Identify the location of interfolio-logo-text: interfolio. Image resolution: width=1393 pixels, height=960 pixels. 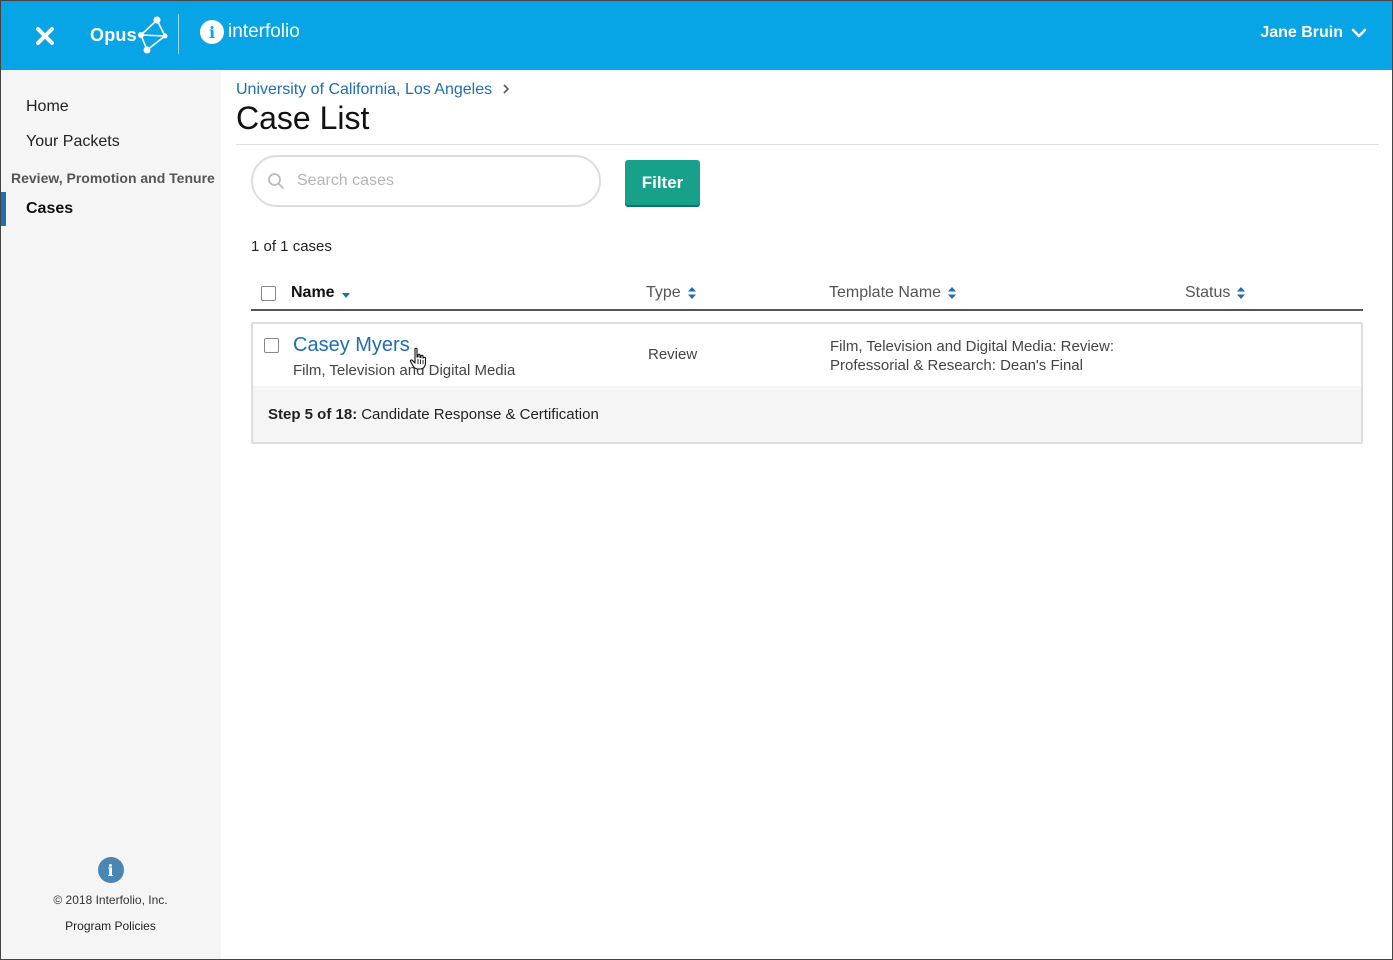
(264, 31).